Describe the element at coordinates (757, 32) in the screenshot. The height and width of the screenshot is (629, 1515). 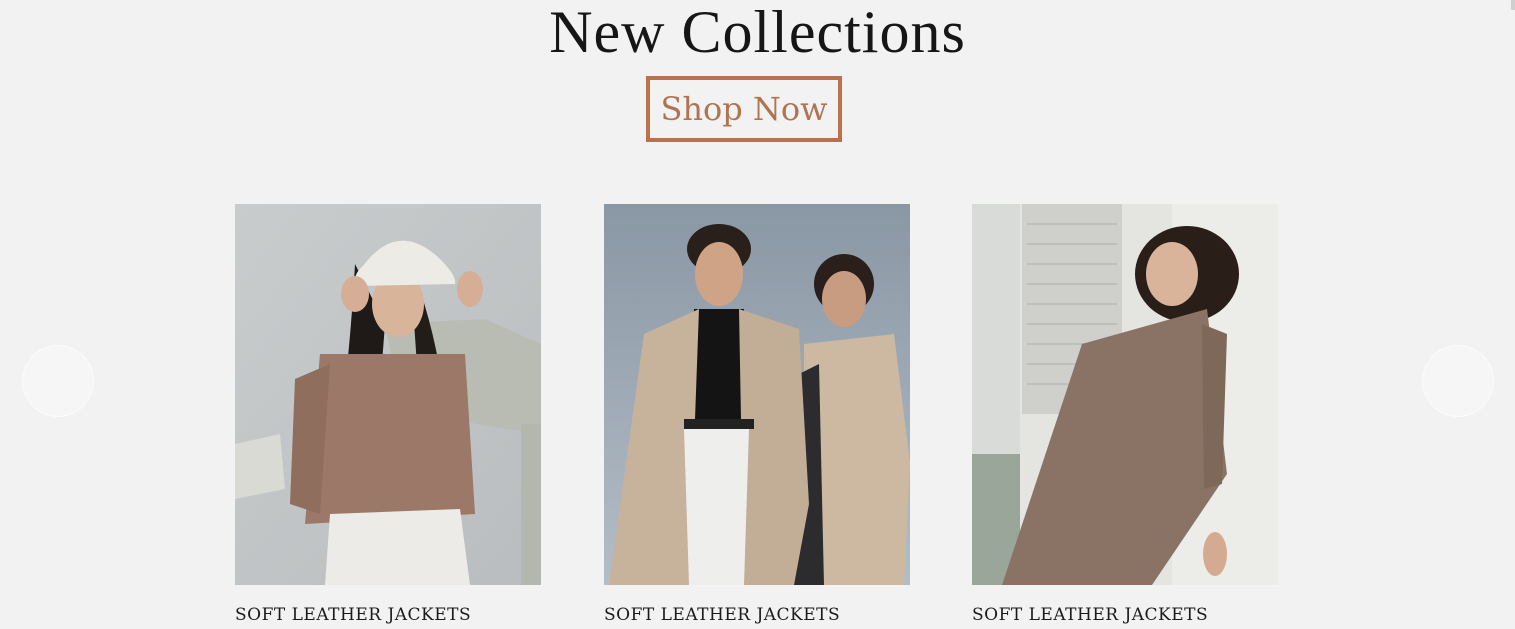
I see `section-title: New Collections` at that location.